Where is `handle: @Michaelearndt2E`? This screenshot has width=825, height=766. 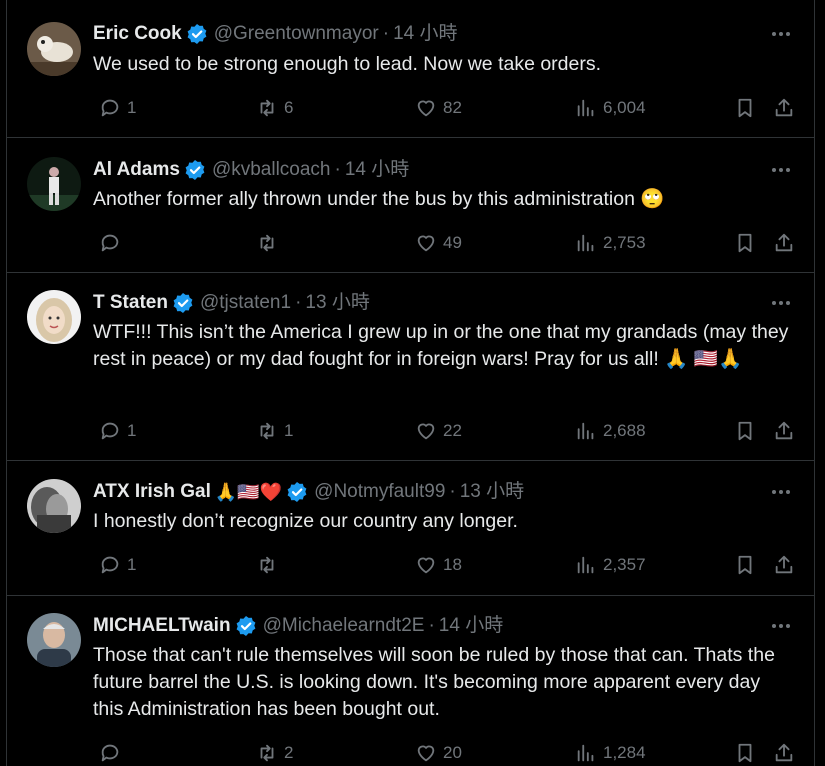
handle: @Michaelearndt2E is located at coordinates (344, 626).